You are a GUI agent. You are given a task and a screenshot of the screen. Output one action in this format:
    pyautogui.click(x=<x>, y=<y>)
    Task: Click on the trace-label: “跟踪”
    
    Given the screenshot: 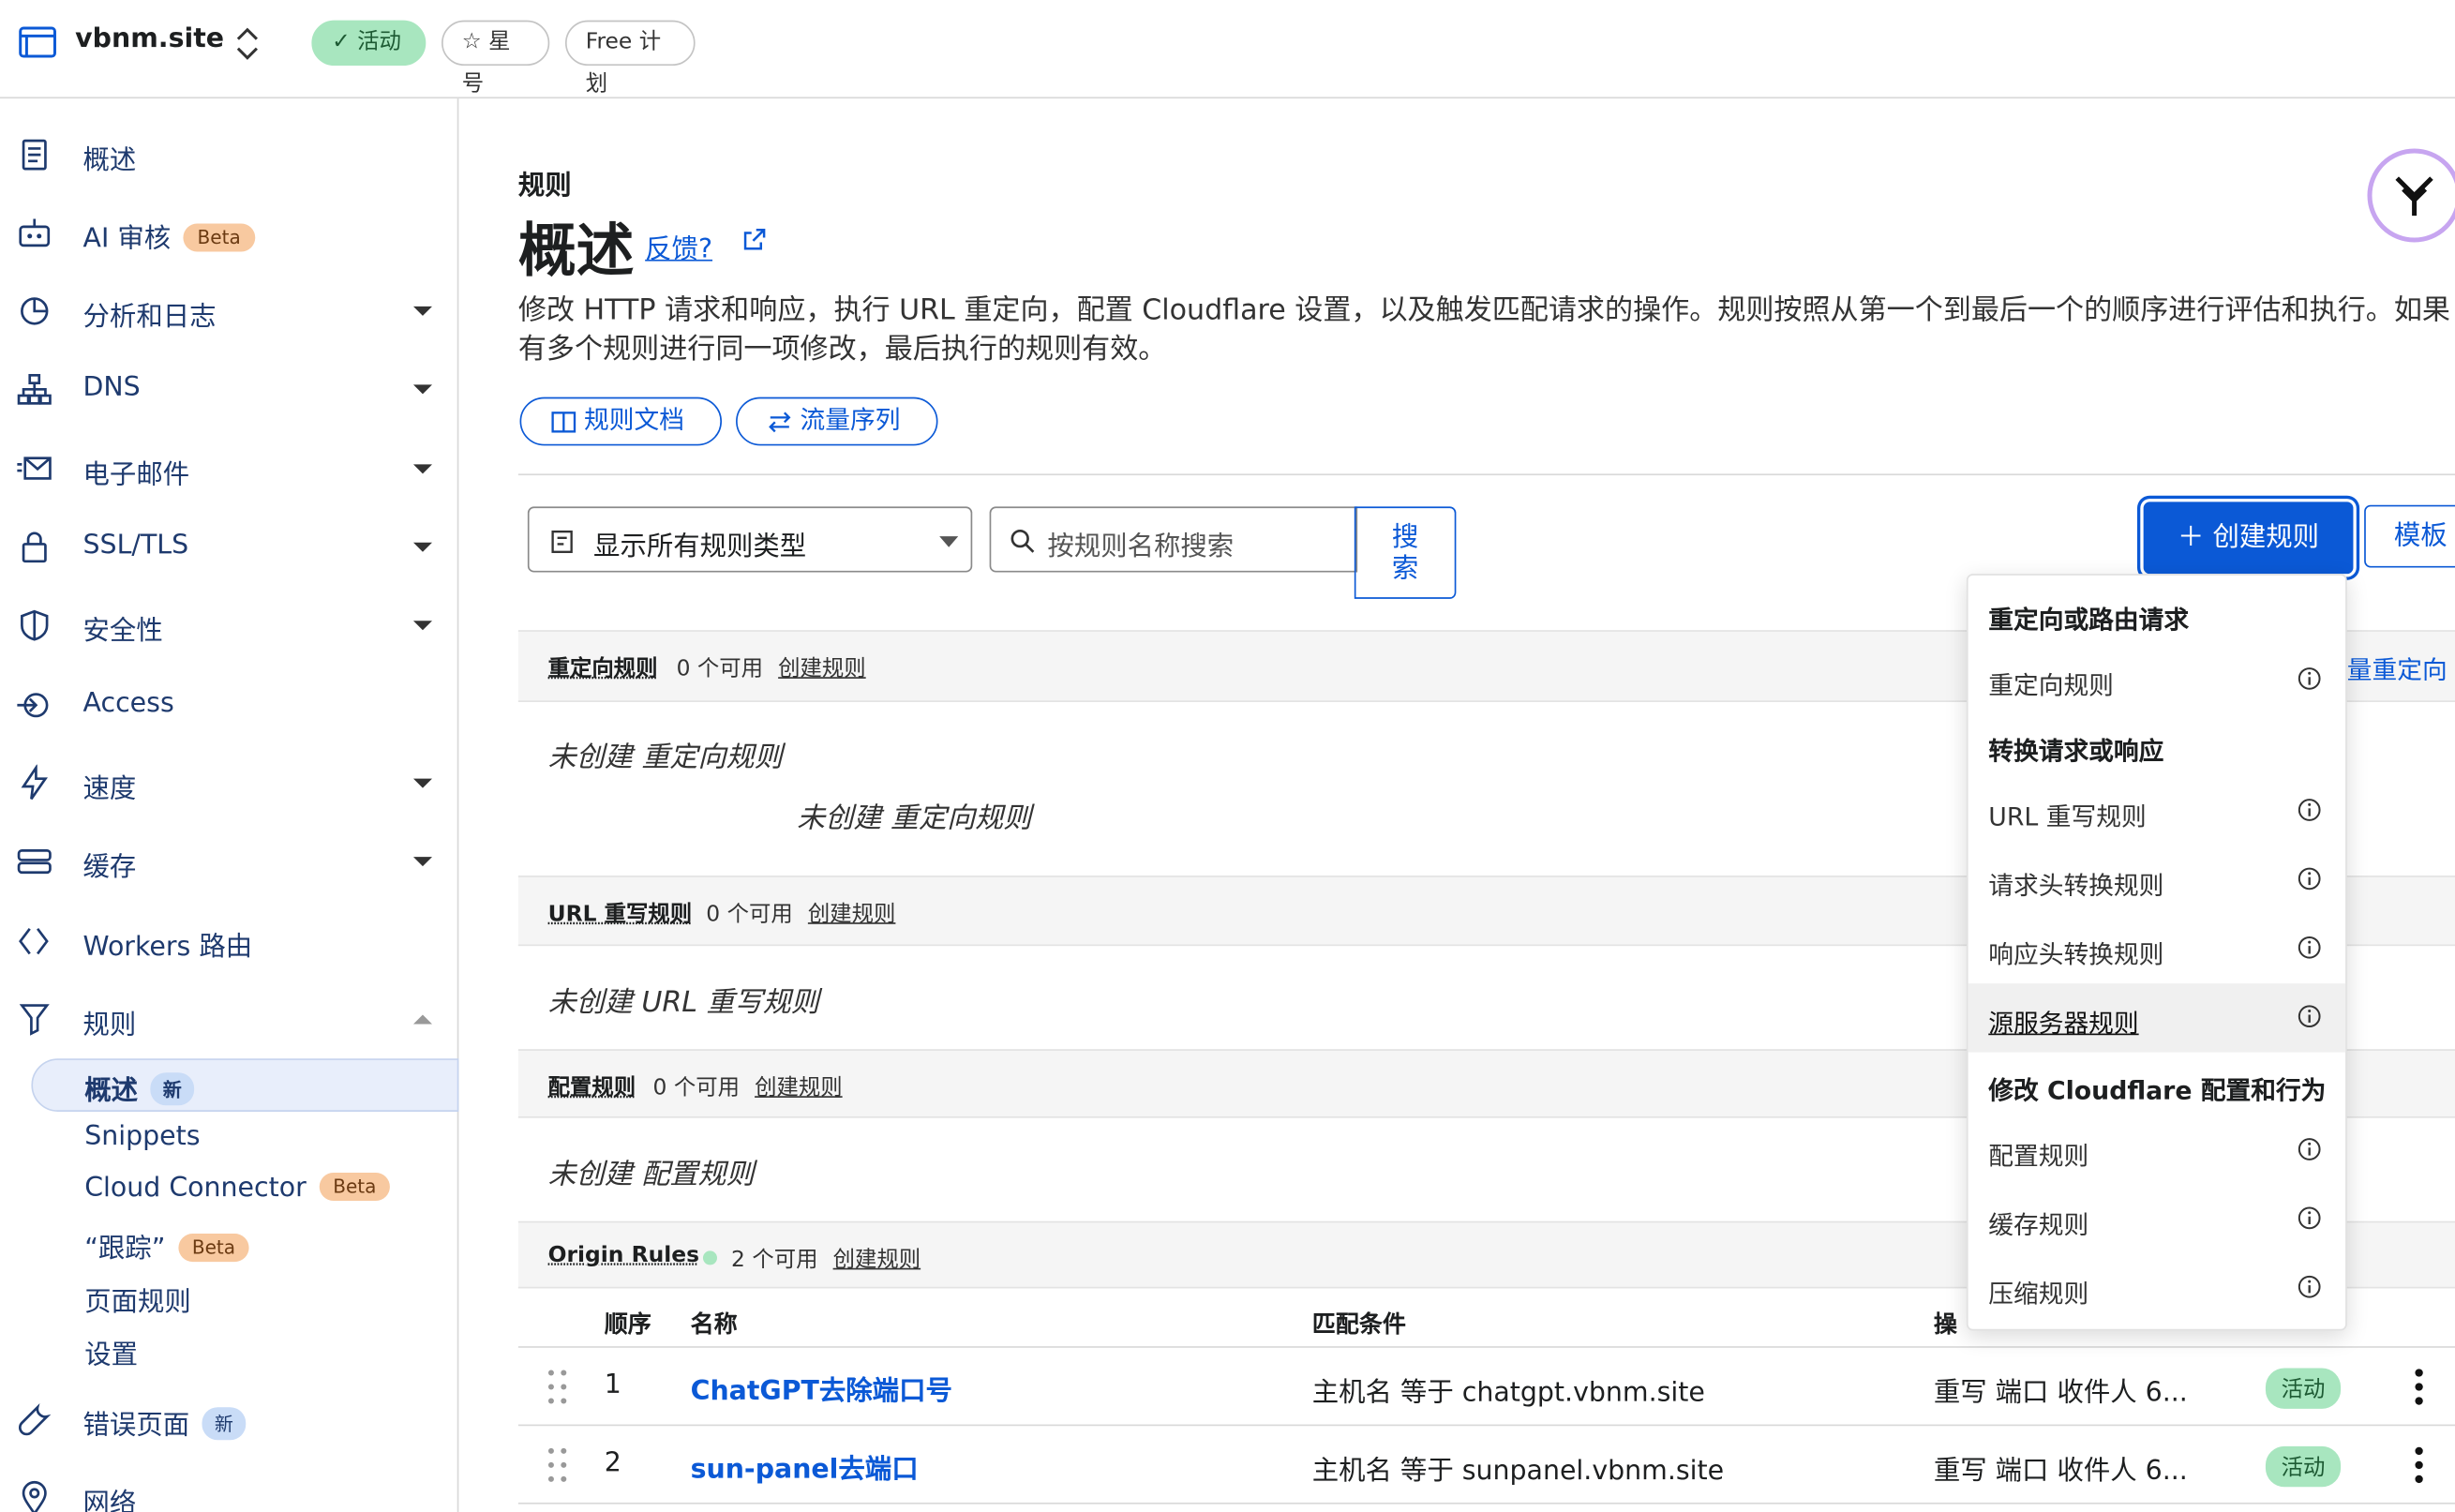 What is the action you would take?
    pyautogui.click(x=125, y=1249)
    